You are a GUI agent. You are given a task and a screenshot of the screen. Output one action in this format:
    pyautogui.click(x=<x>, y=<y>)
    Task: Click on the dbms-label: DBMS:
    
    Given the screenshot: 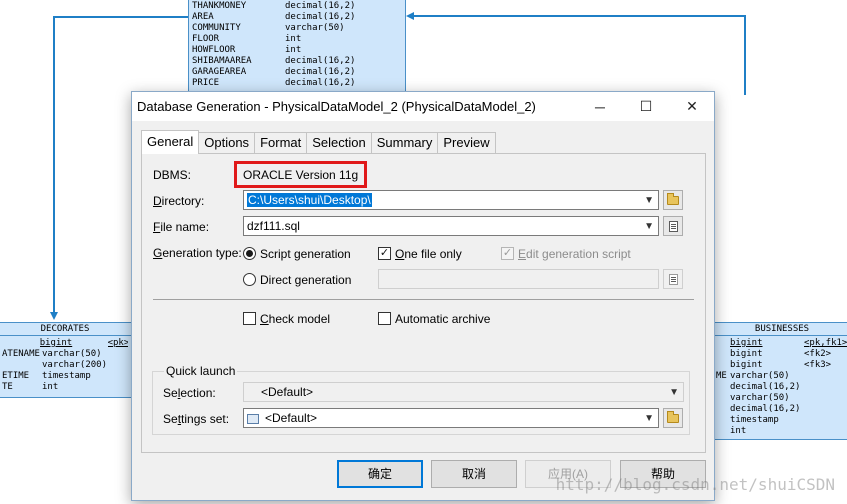 What is the action you would take?
    pyautogui.click(x=172, y=175)
    